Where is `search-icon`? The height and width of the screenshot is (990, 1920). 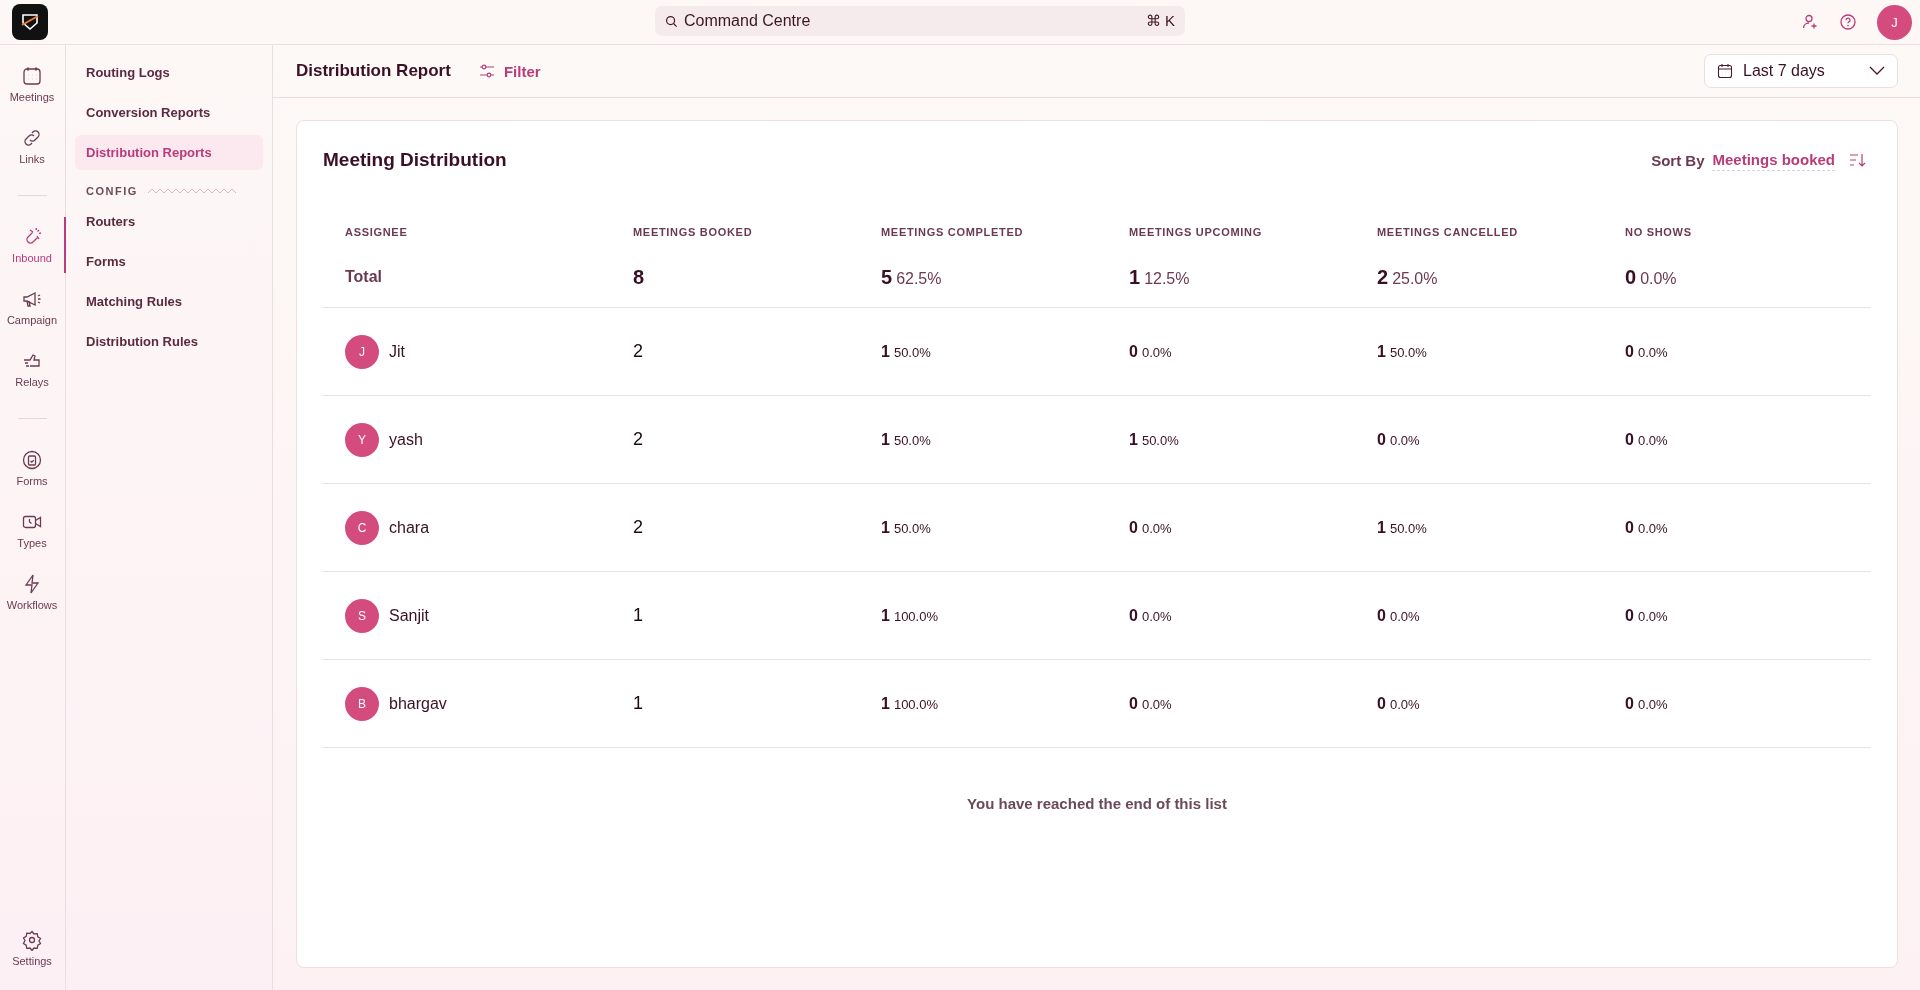
search-icon is located at coordinates (671, 21).